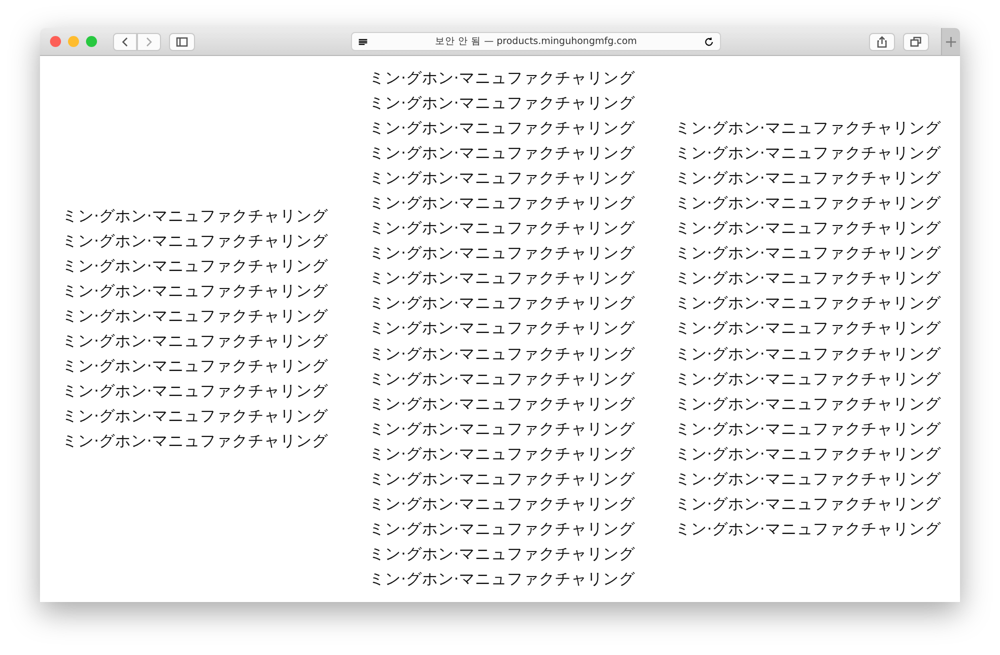 Image resolution: width=1000 pixels, height=655 pixels. I want to click on back-button, so click(125, 41).